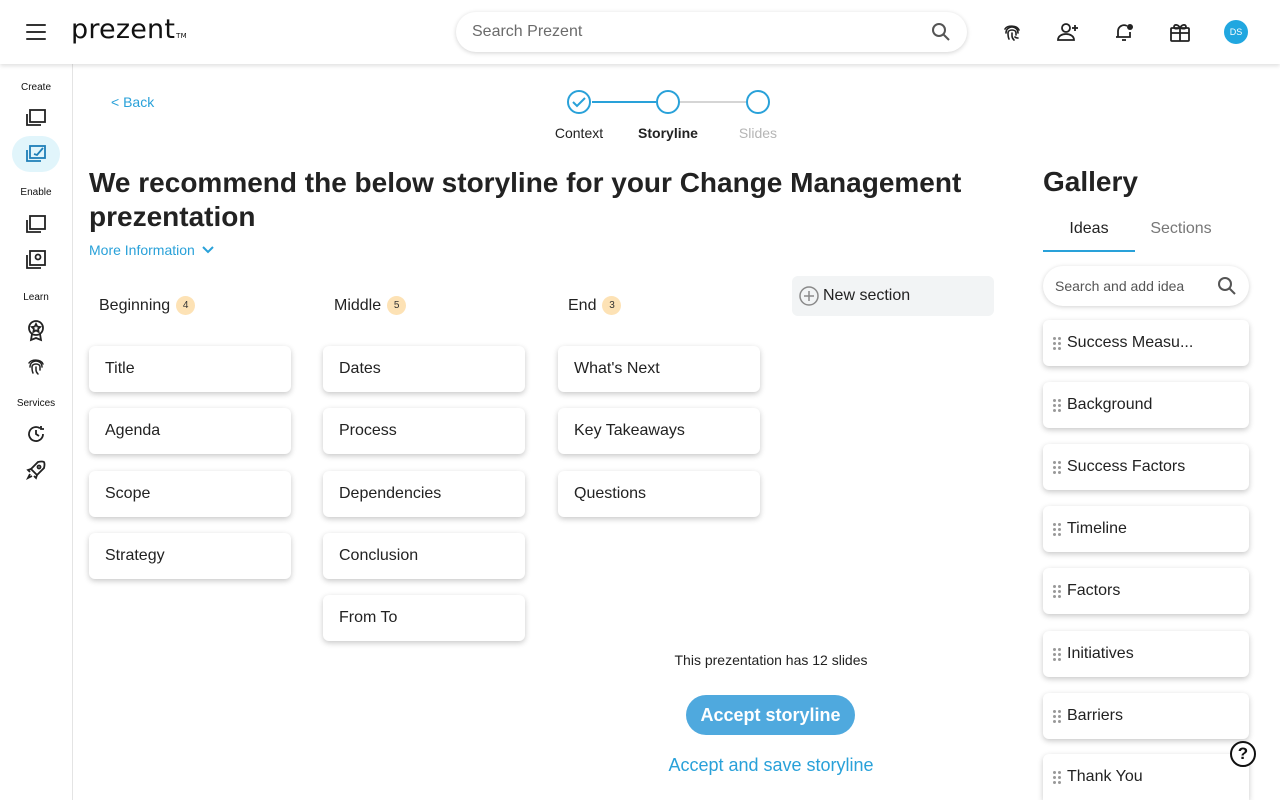 The image size is (1280, 800). I want to click on section-middle-header: Middle 5, so click(370, 305).